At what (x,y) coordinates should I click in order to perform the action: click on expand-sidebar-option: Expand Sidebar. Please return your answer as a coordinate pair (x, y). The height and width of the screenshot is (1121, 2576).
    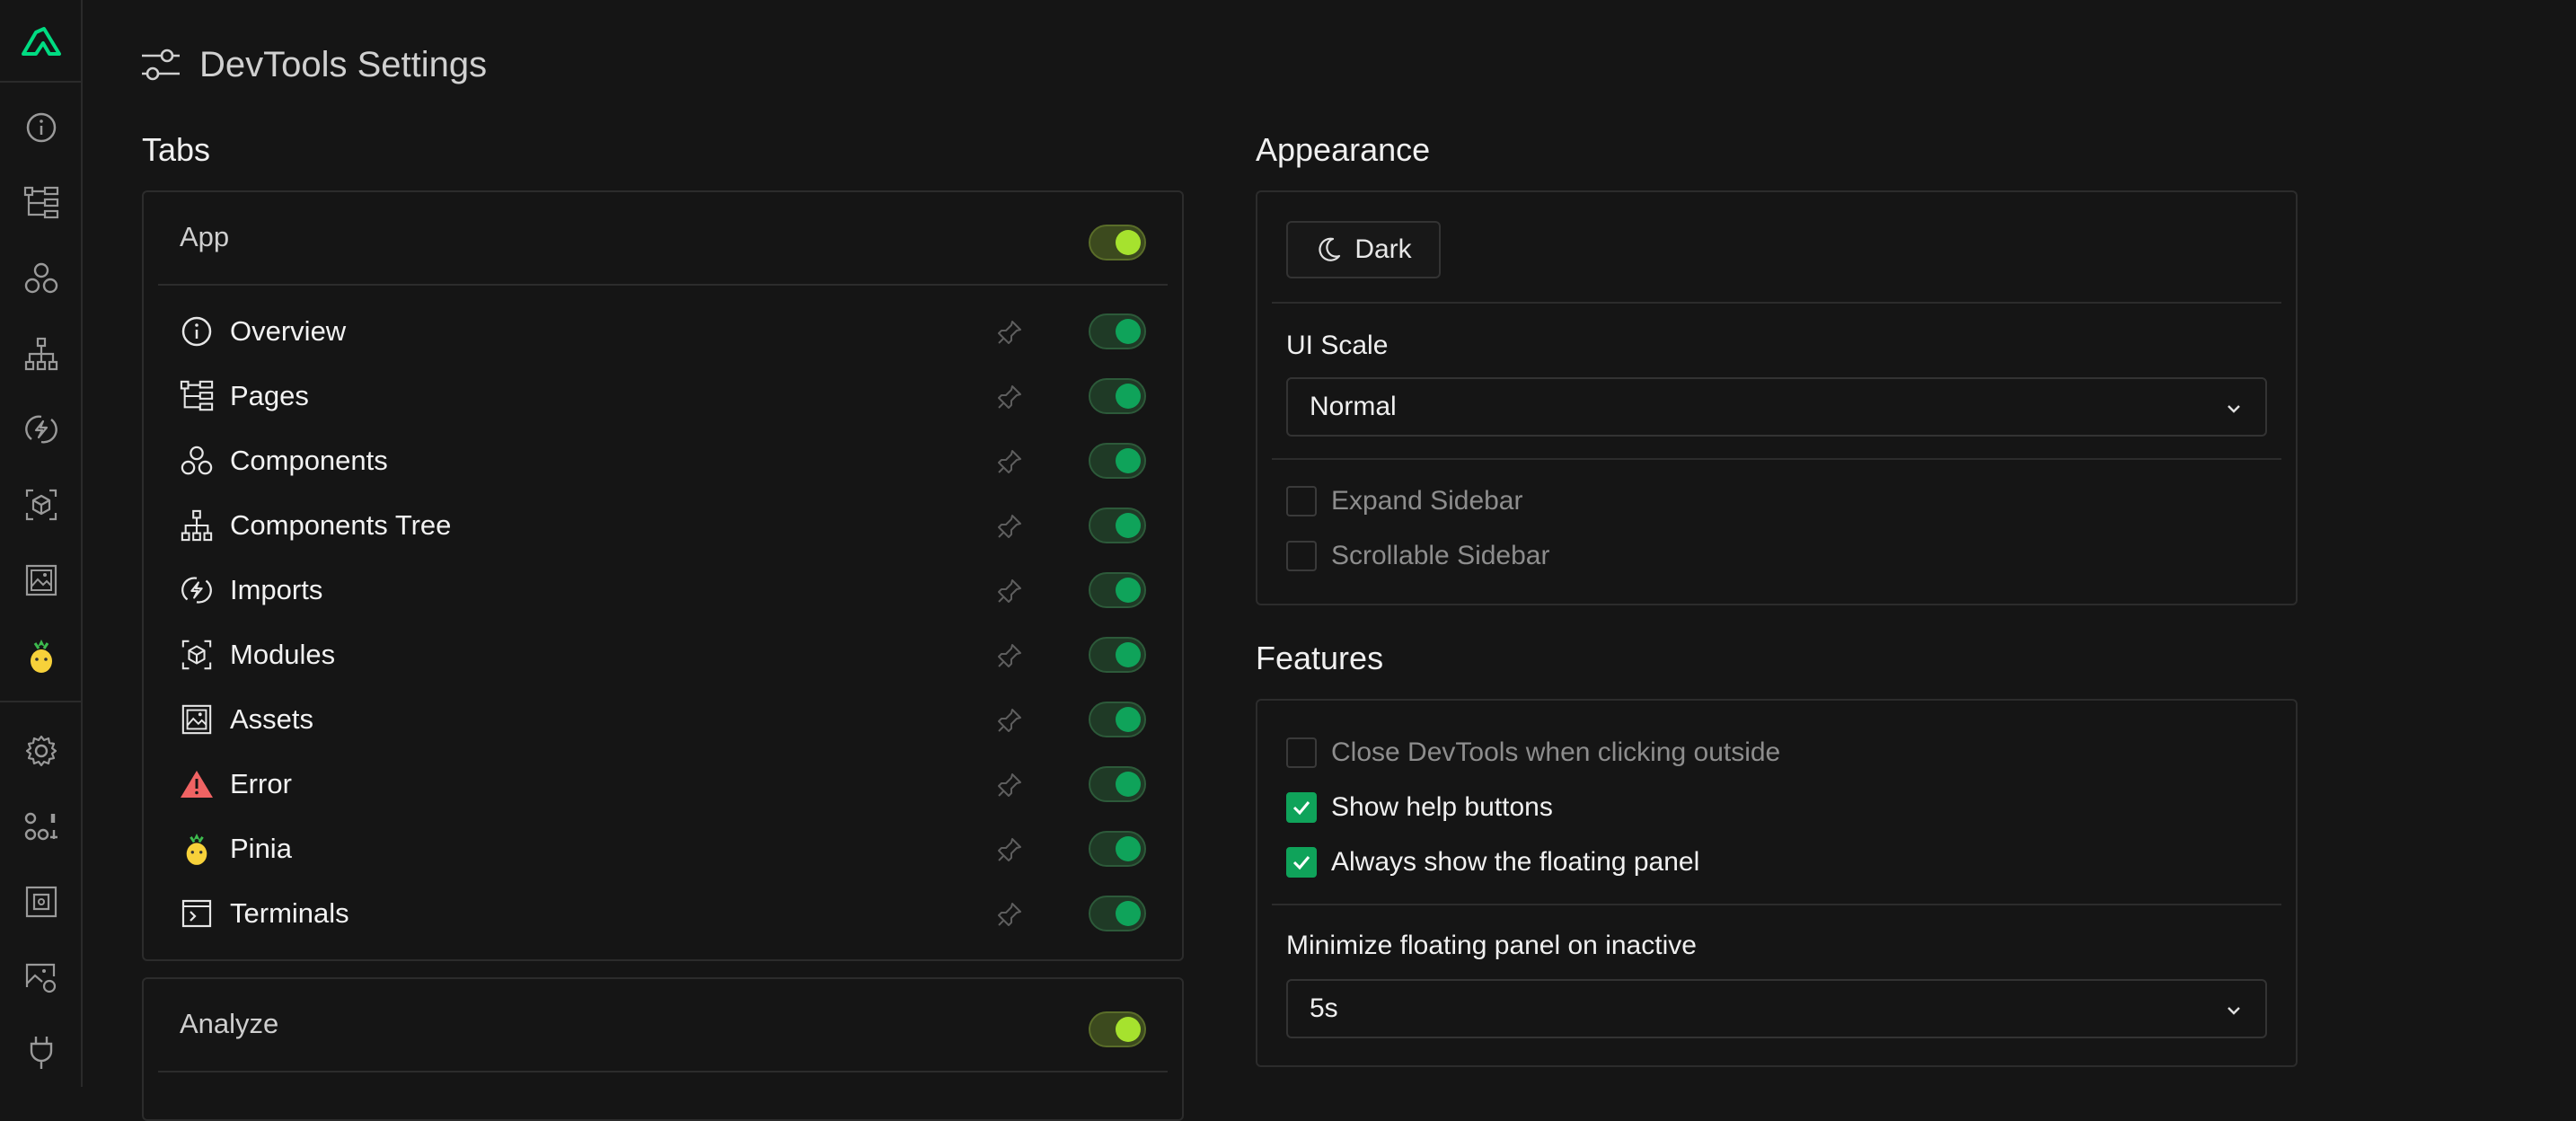
    Looking at the image, I should click on (1404, 501).